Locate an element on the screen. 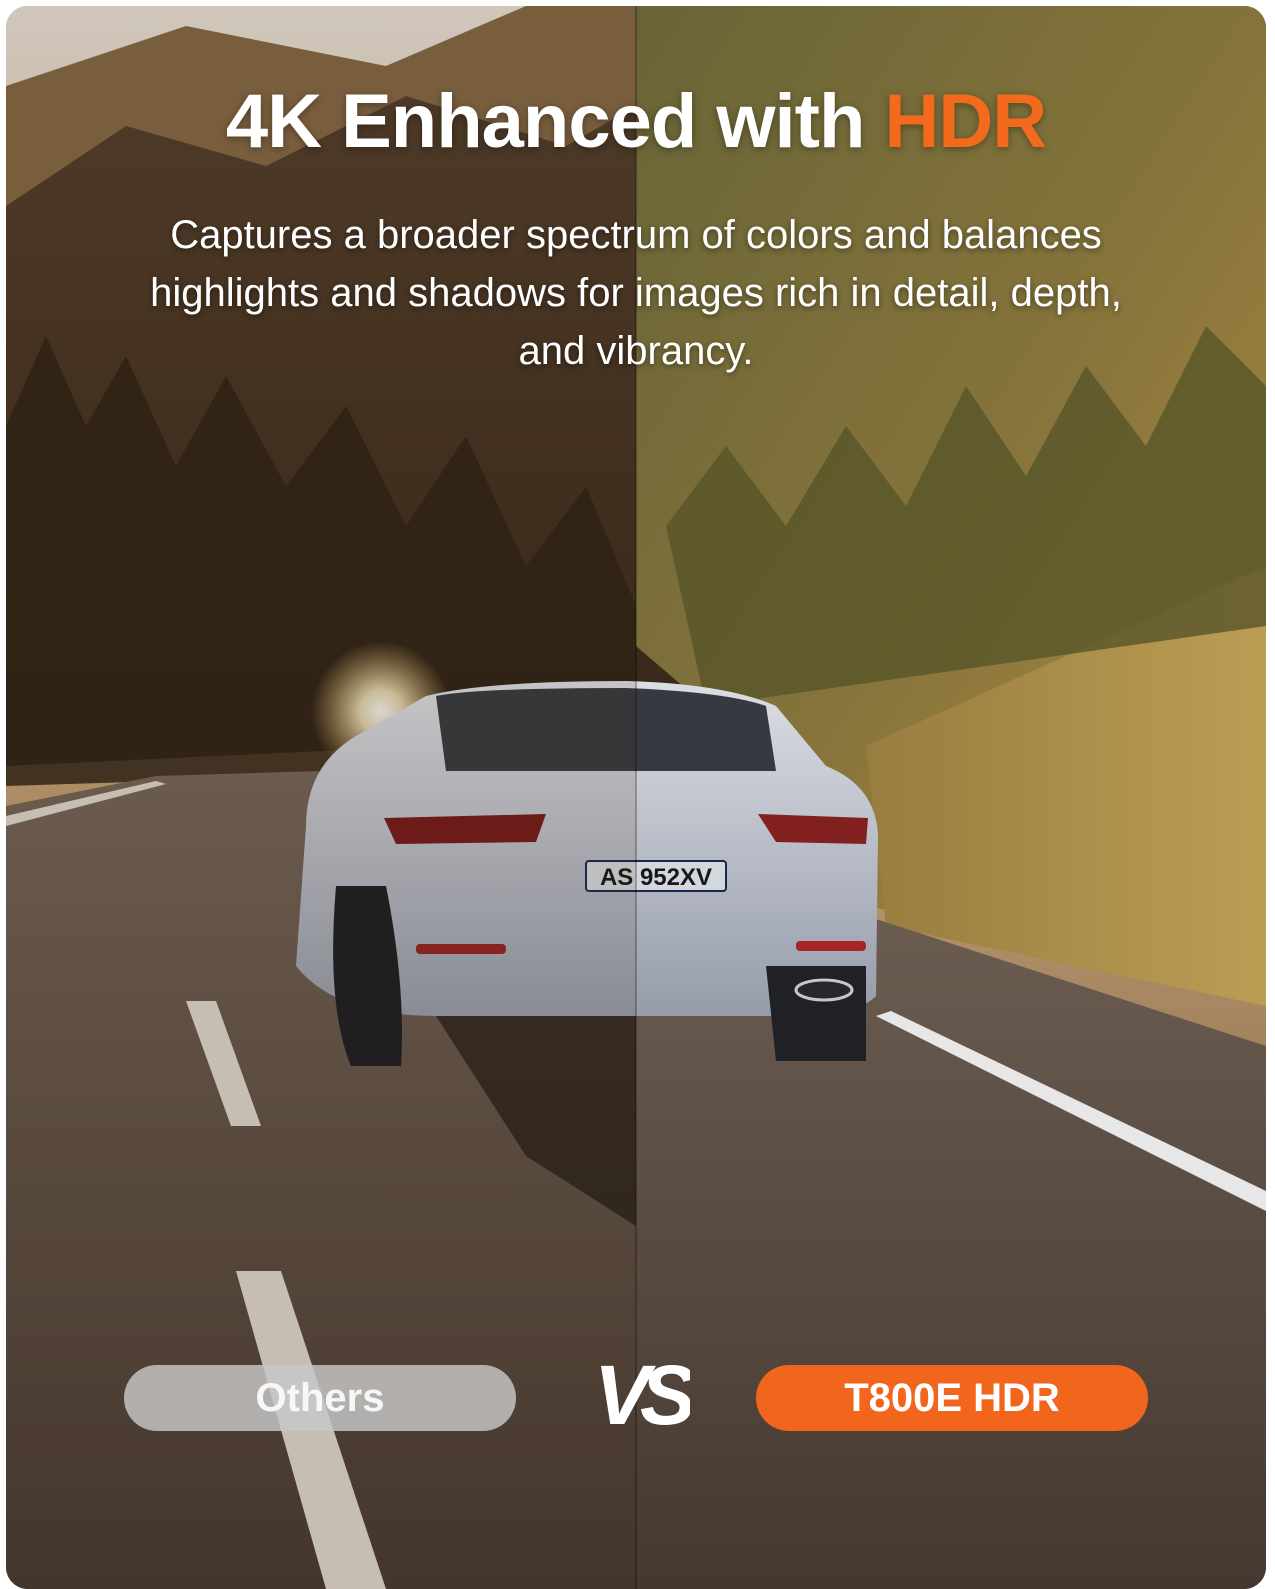  others-label: Others is located at coordinates (320, 1398).